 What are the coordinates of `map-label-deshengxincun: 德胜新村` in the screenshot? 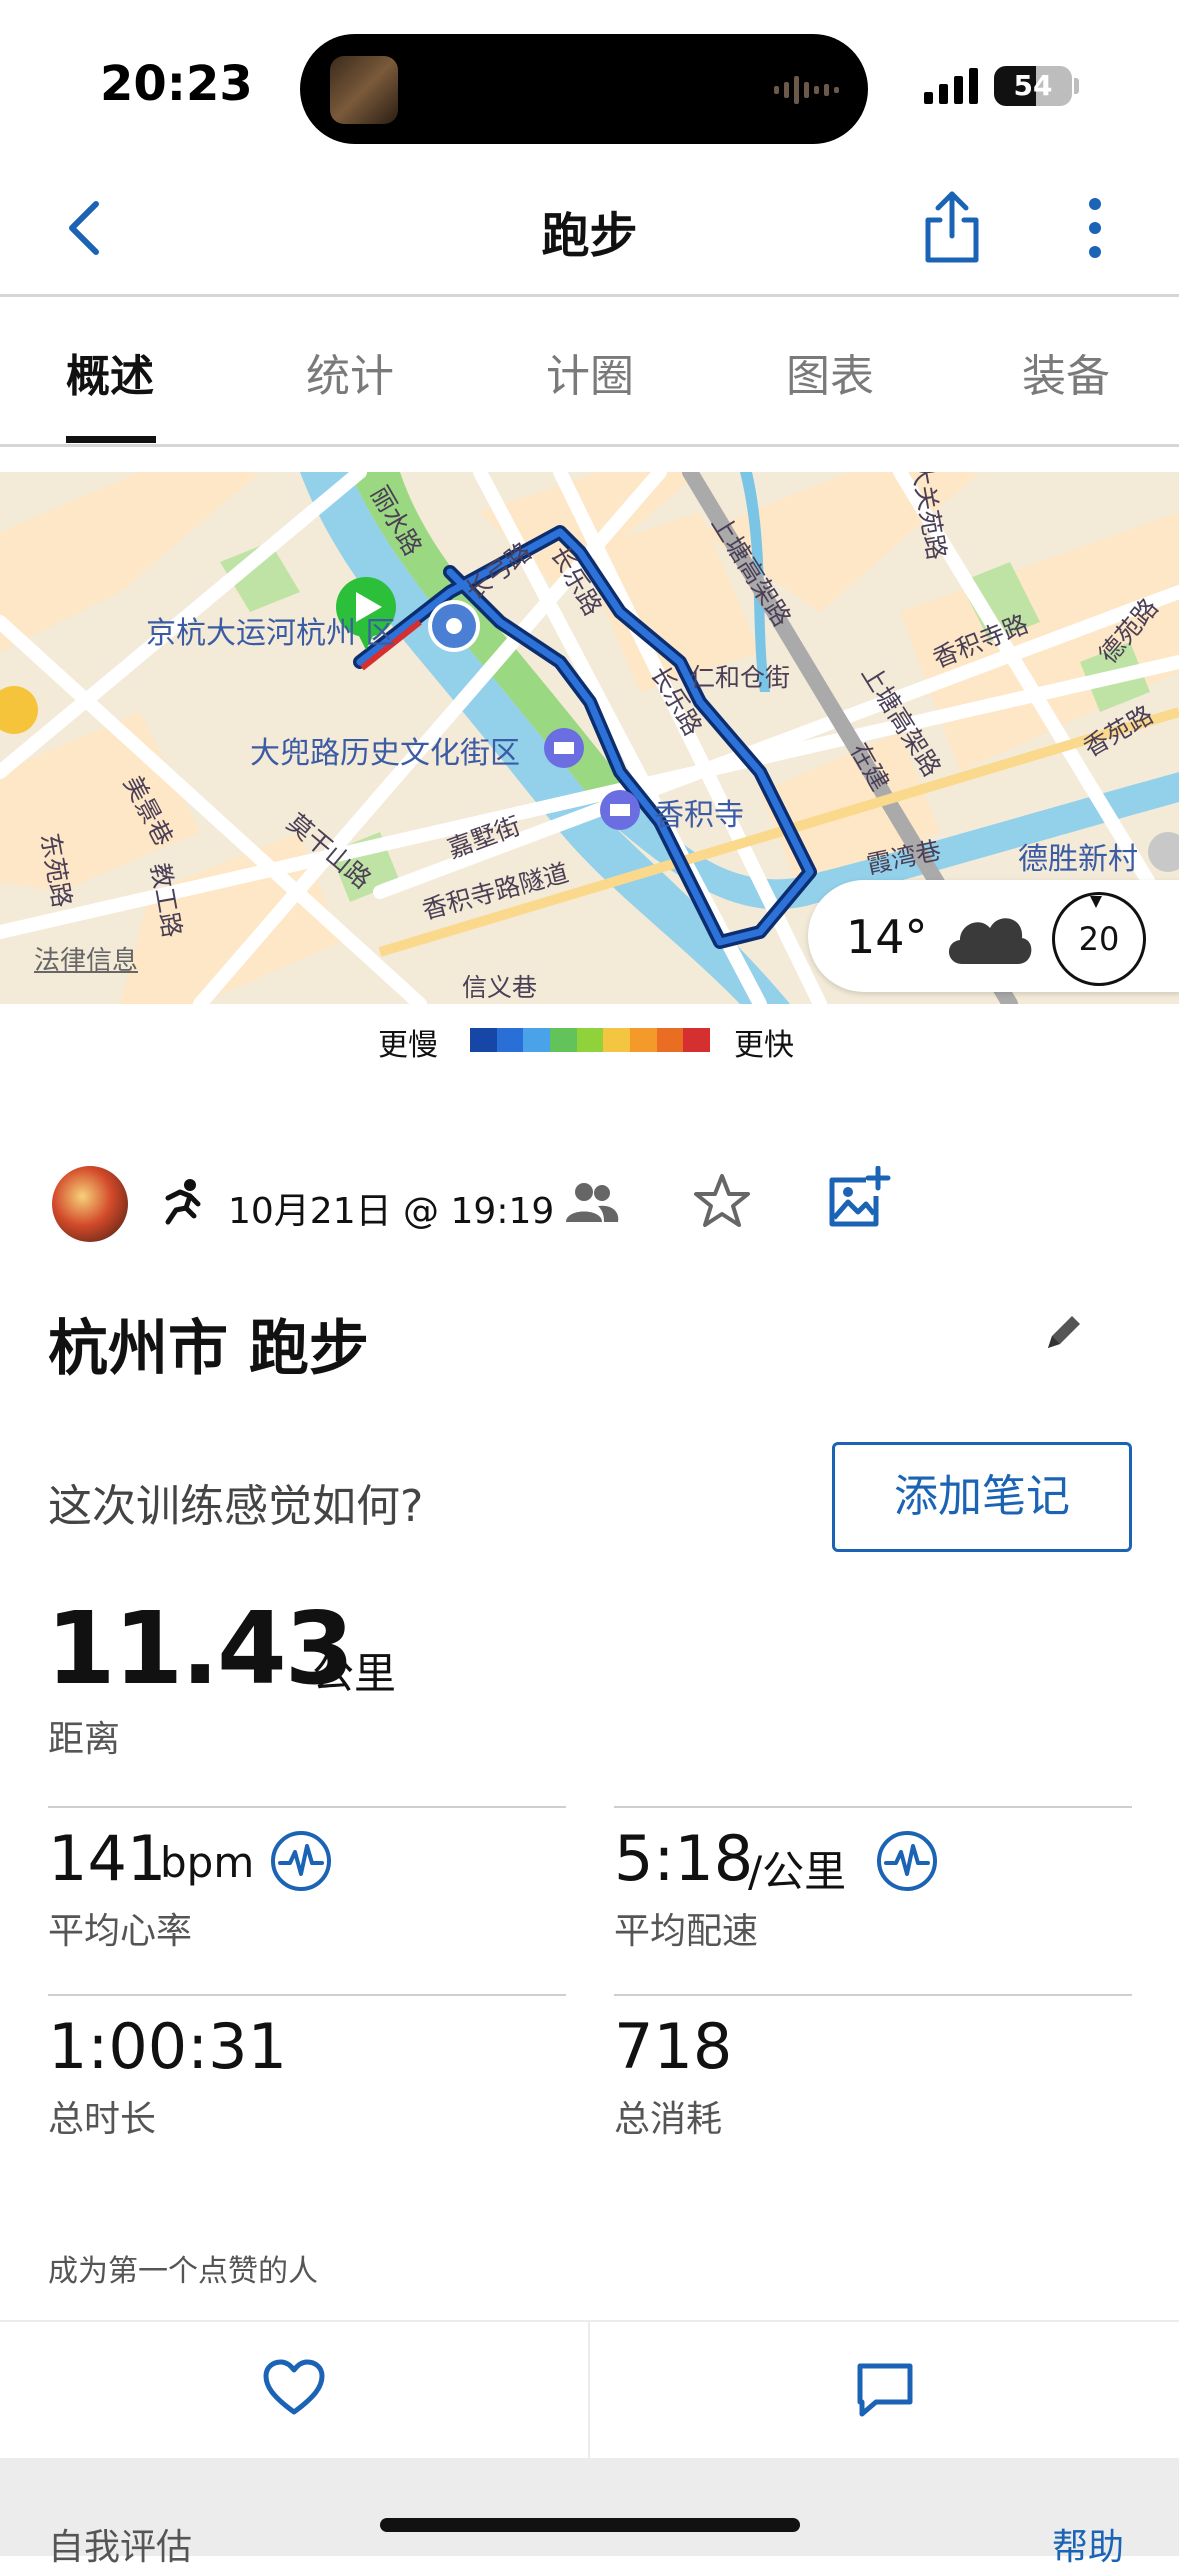 It's located at (1078, 859).